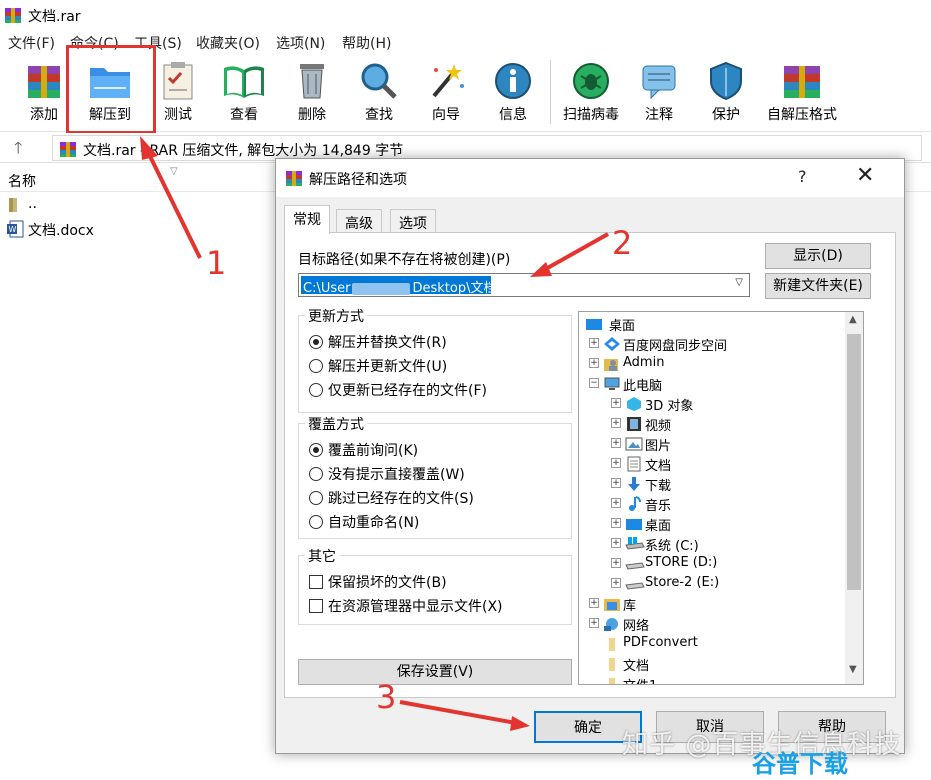  What do you see at coordinates (378, 366) in the screenshot?
I see `update-option-update: 解压并更新文件(U)` at bounding box center [378, 366].